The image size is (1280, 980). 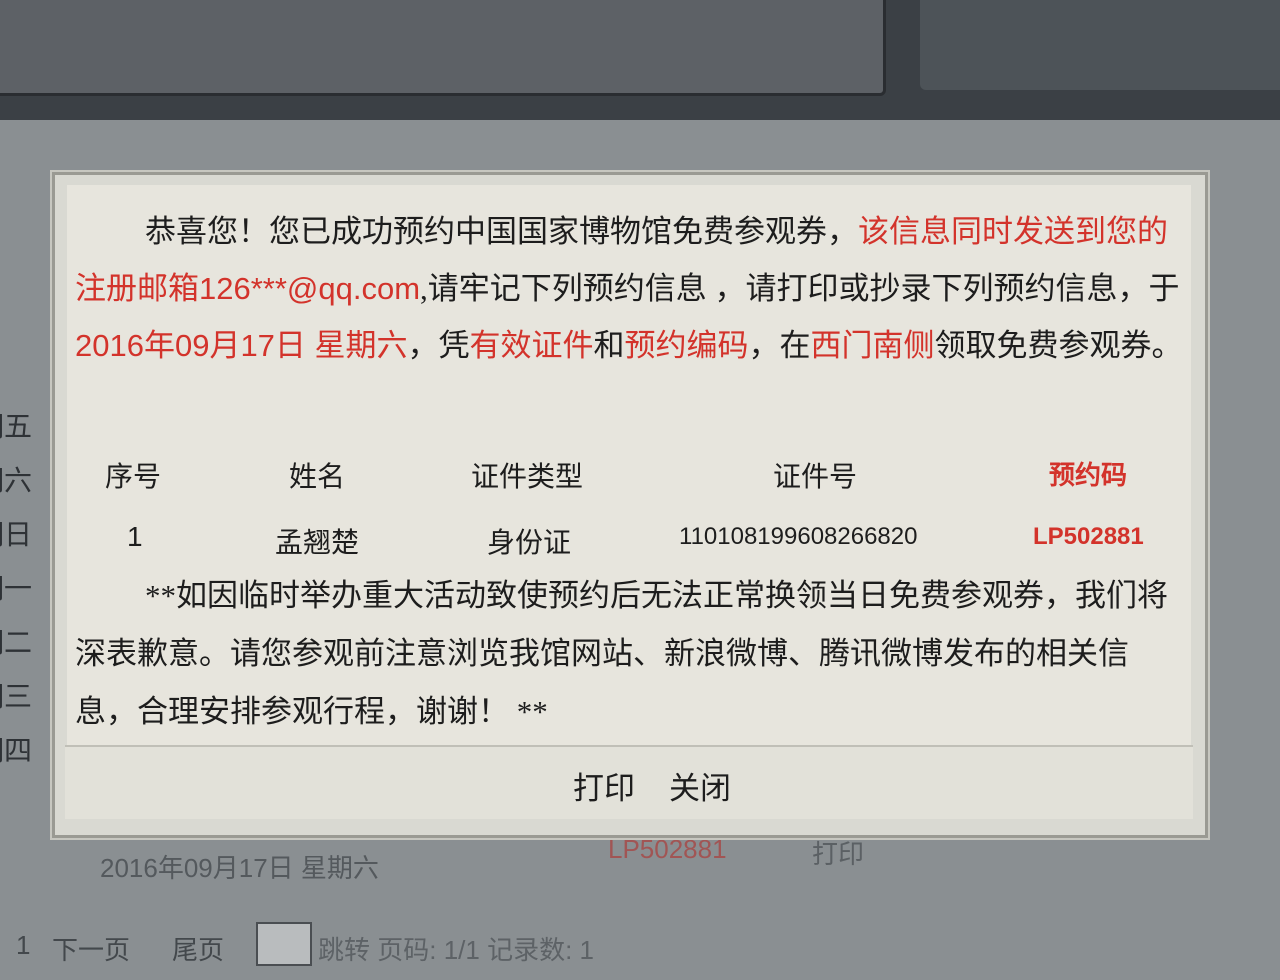 I want to click on pager-goto-link: 跳转, so click(x=344, y=950).